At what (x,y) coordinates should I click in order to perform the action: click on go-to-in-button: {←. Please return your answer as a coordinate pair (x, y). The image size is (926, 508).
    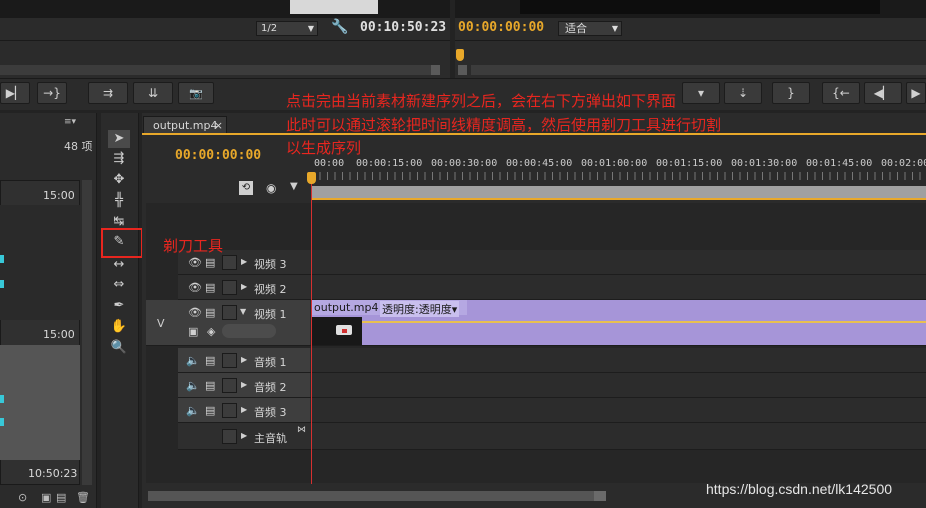
    Looking at the image, I should click on (841, 93).